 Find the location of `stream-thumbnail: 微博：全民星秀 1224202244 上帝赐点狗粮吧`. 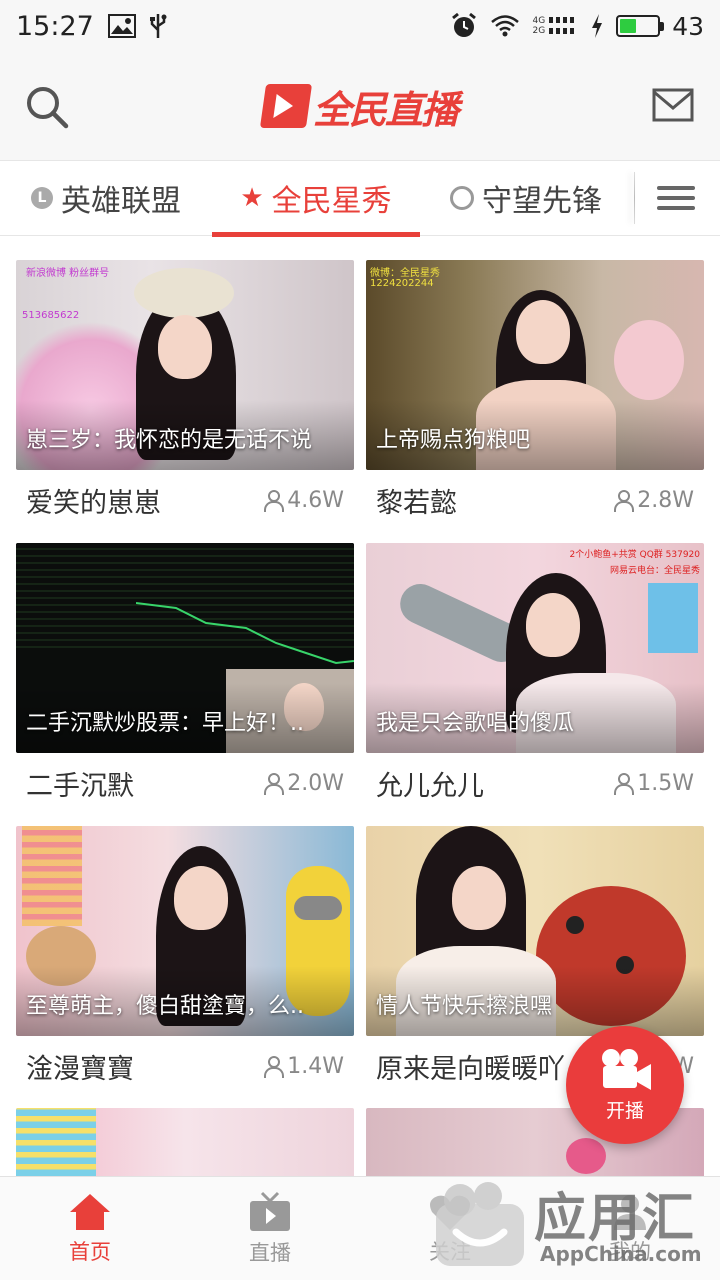

stream-thumbnail: 微博：全民星秀 1224202244 上帝赐点狗粮吧 is located at coordinates (535, 365).